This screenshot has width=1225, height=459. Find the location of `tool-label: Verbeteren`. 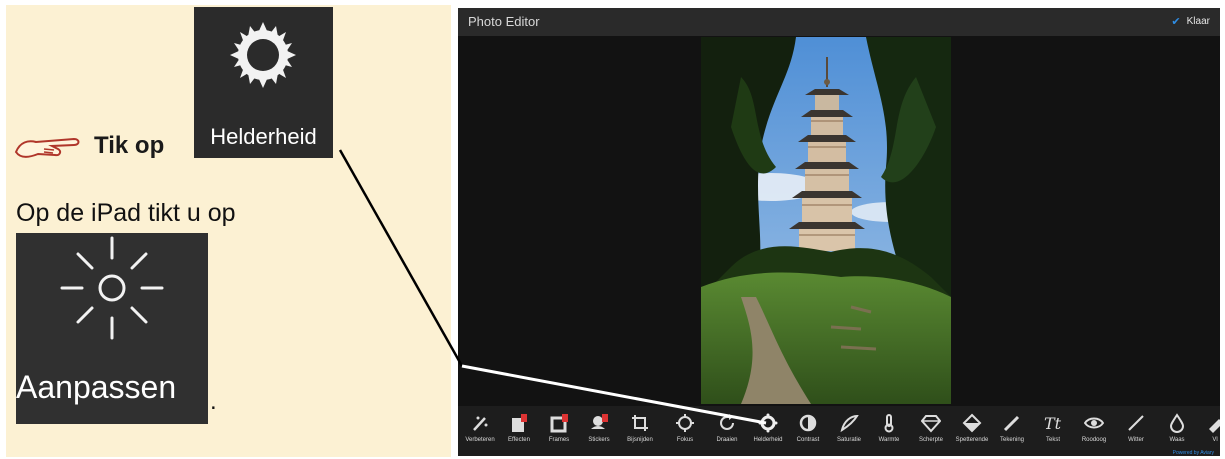

tool-label: Verbeteren is located at coordinates (480, 440).